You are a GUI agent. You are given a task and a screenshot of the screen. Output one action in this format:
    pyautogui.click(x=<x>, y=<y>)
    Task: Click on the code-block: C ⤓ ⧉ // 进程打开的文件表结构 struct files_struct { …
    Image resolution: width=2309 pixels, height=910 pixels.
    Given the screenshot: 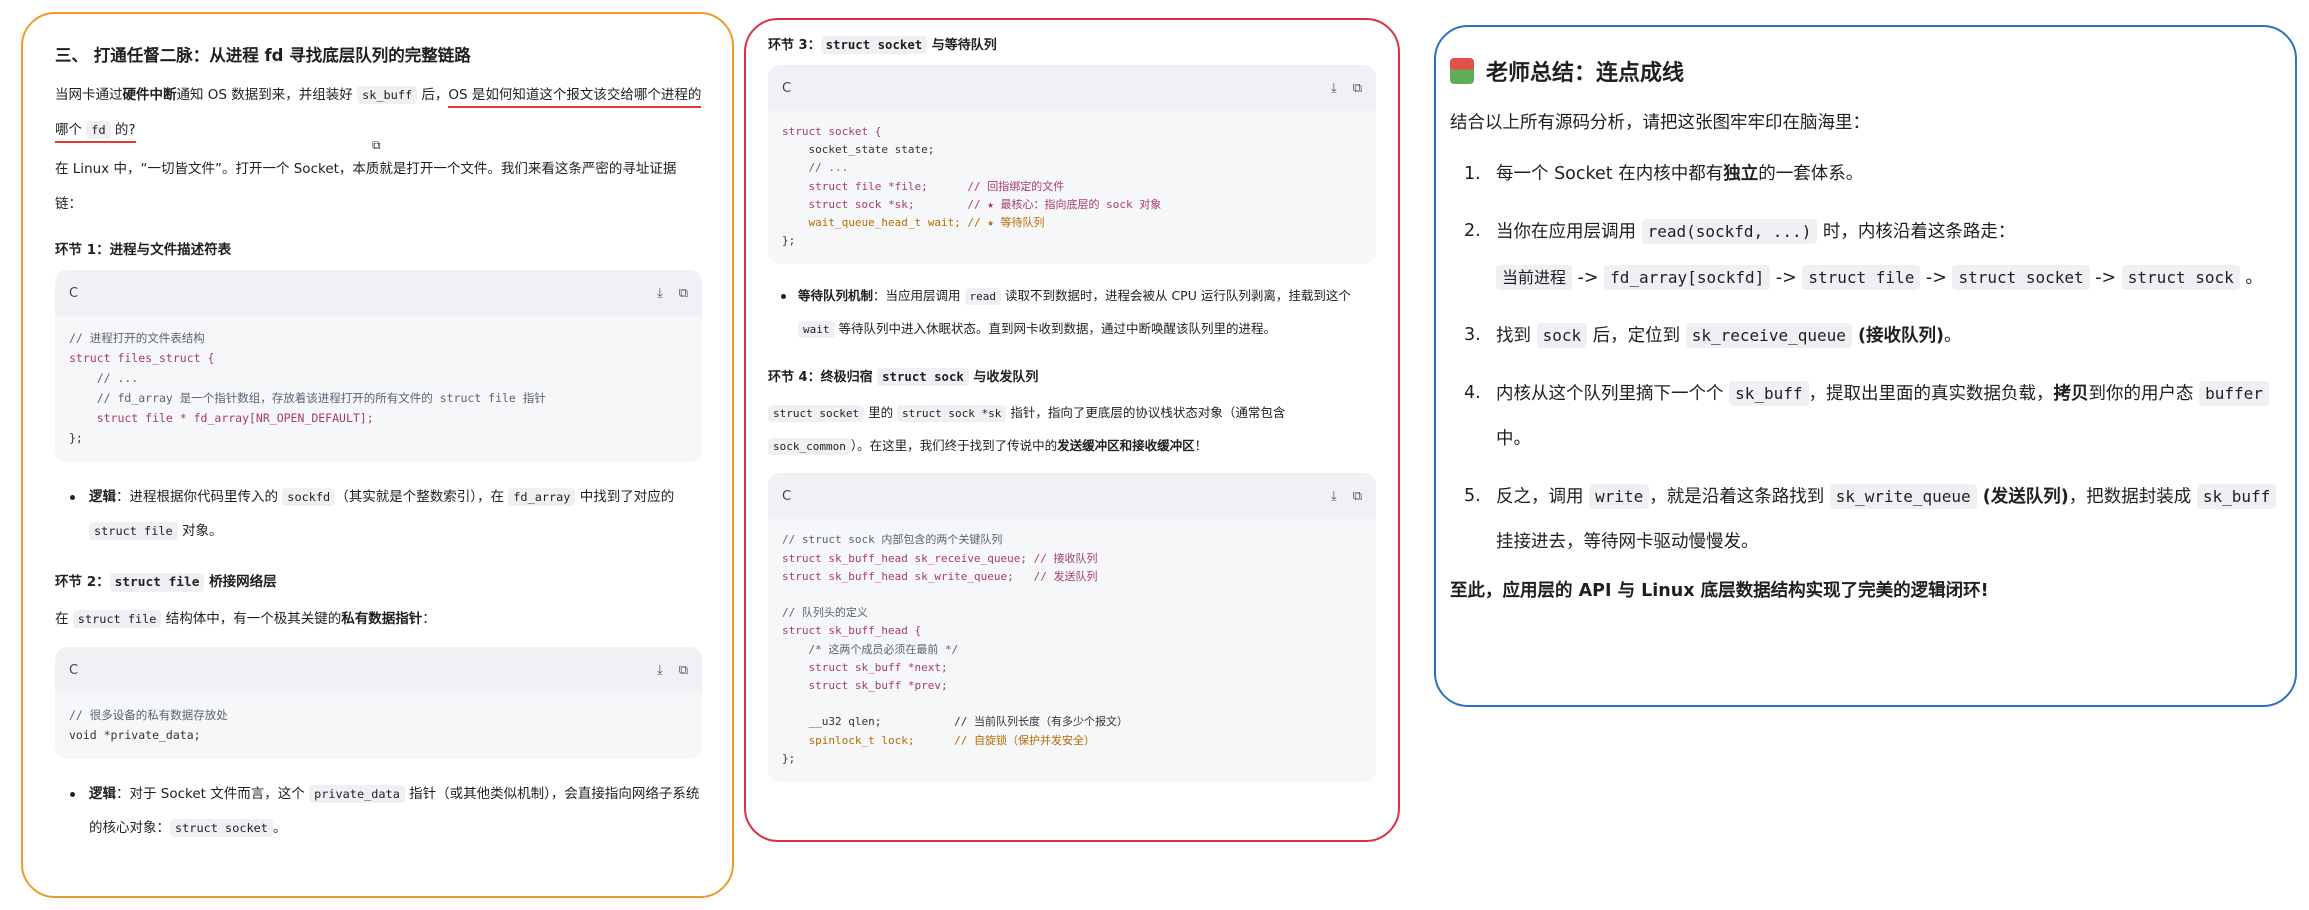 What is the action you would take?
    pyautogui.click(x=378, y=366)
    